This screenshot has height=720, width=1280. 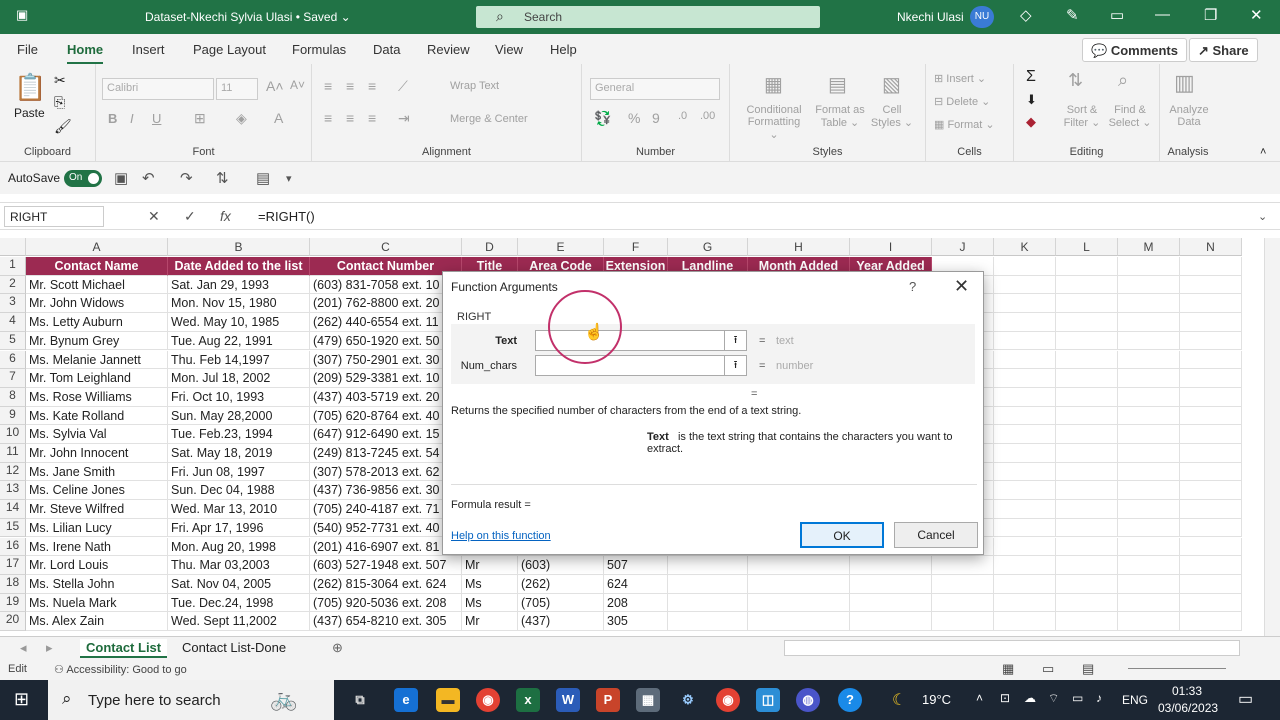 What do you see at coordinates (225, 216) in the screenshot?
I see `insert-function-icon: fx` at bounding box center [225, 216].